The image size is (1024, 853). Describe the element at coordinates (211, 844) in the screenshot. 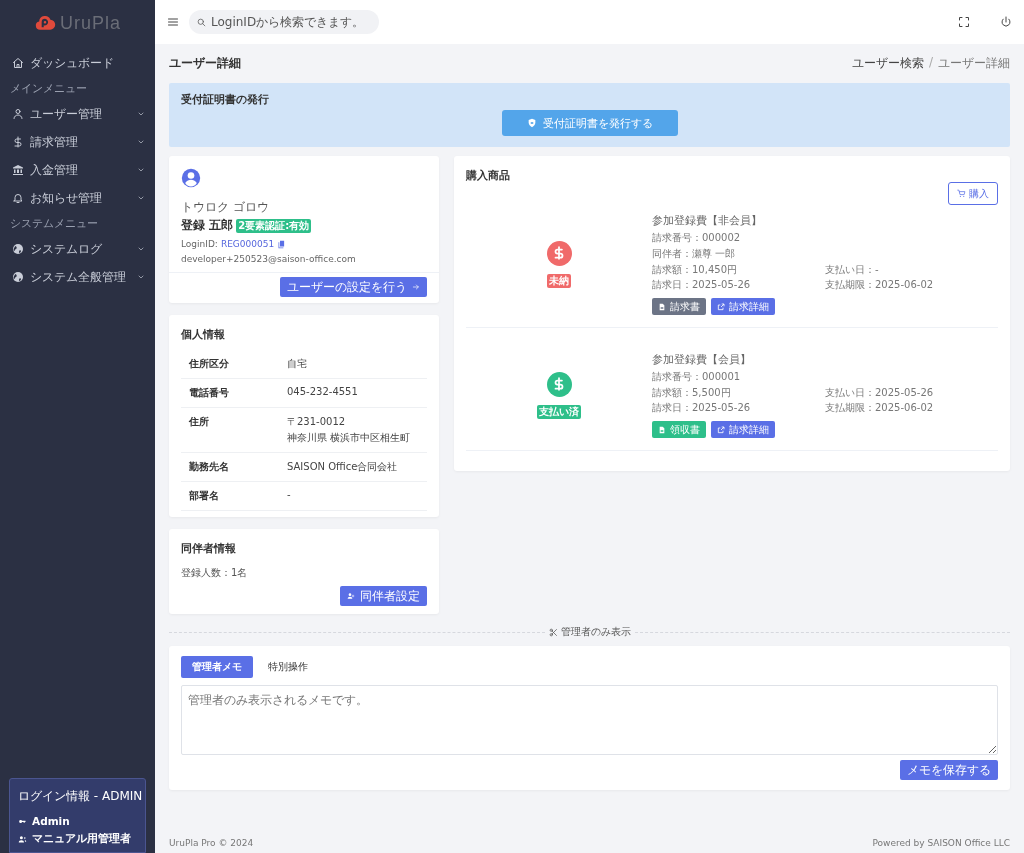

I see `copyright-text: UruPla Pro © 2024` at that location.